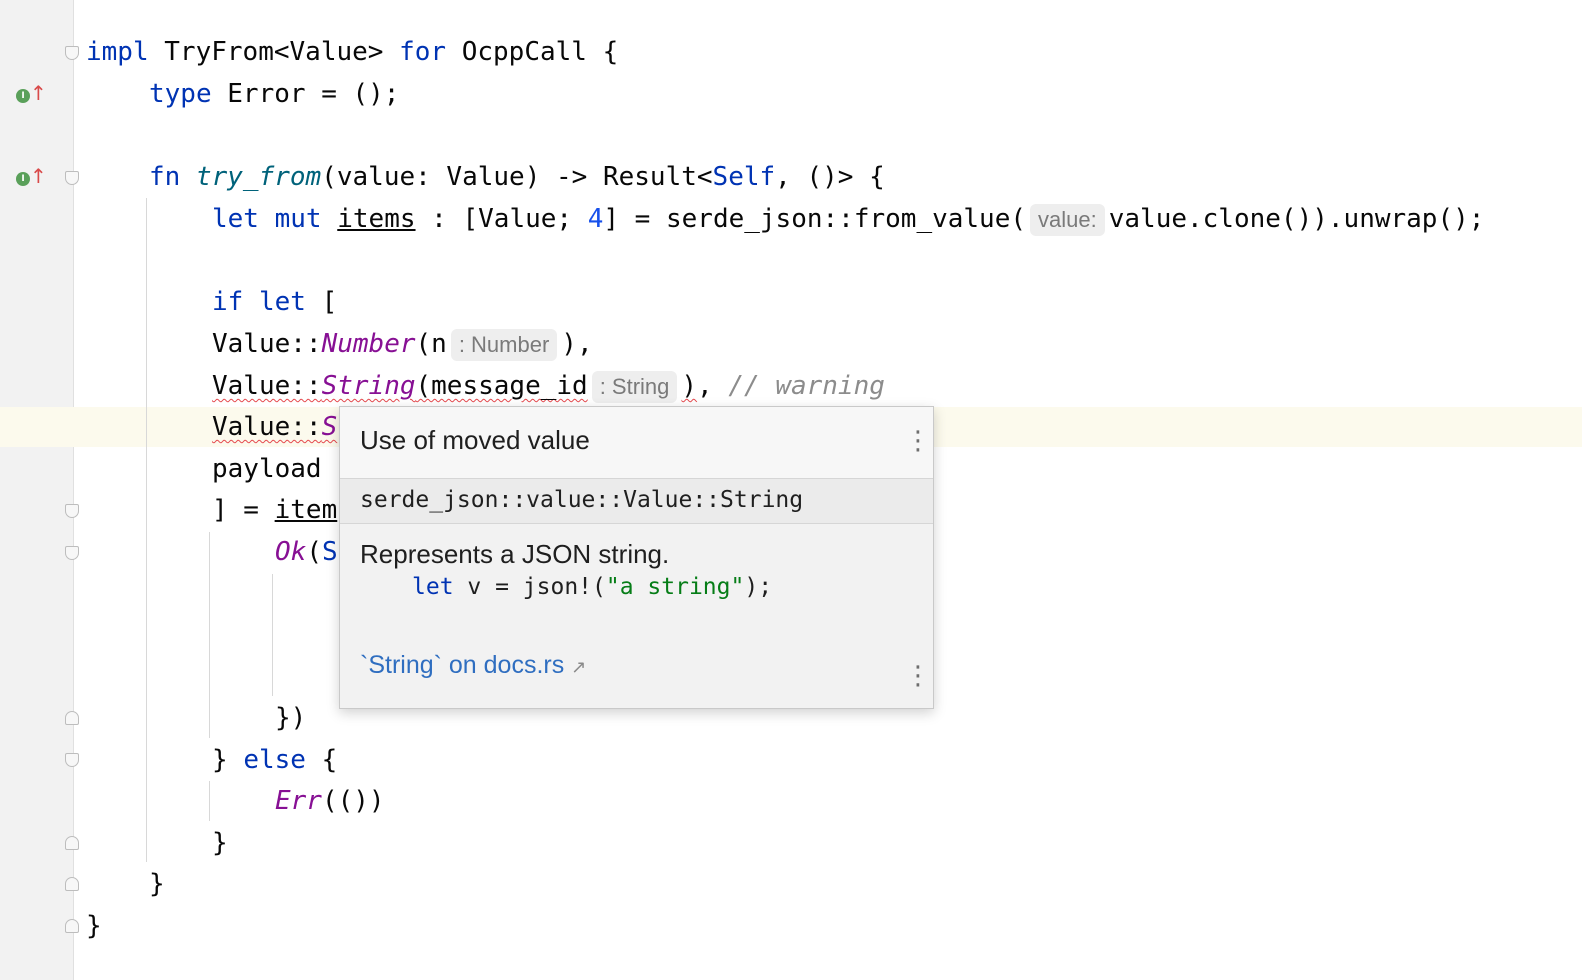 The width and height of the screenshot is (1582, 980). I want to click on popup-title: Use of moved value, so click(475, 440).